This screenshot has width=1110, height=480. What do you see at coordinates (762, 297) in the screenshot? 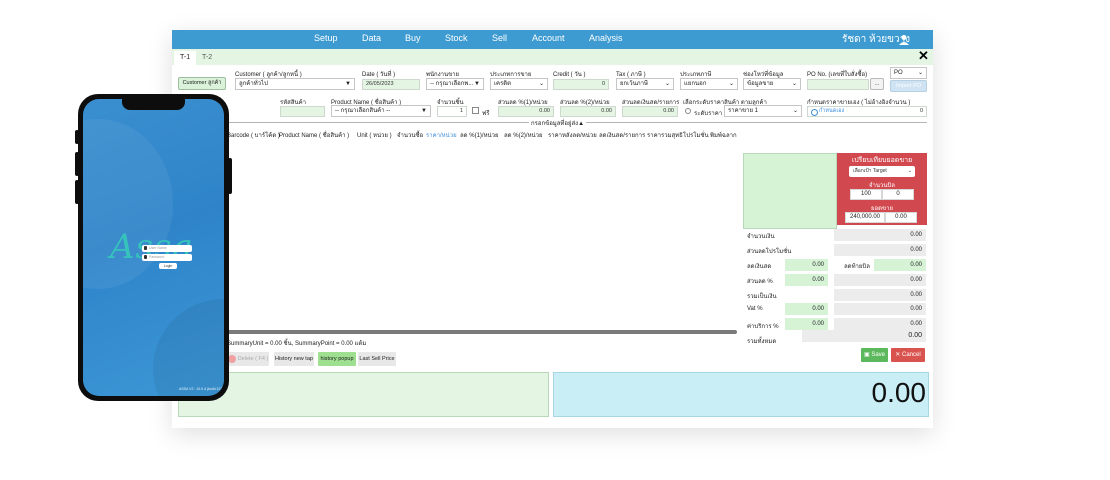
I see `subtotal-label: รวมเป็นเงิน` at bounding box center [762, 297].